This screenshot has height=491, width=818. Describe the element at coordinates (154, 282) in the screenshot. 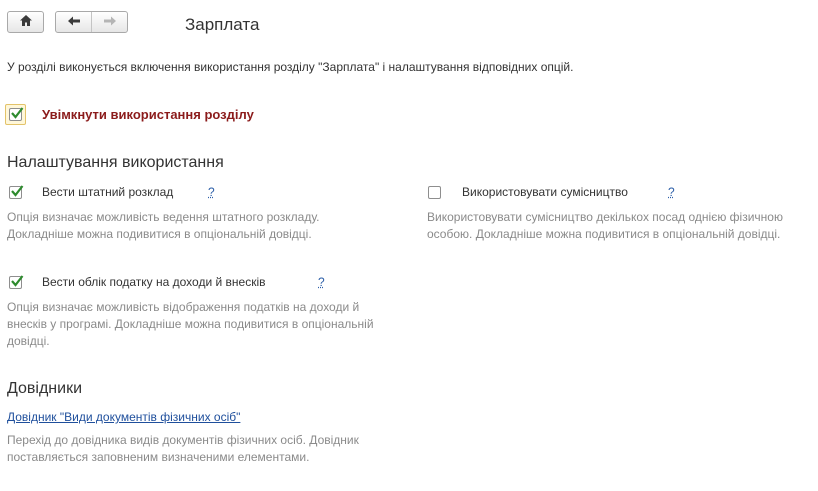

I see `income-tax-label: Вести облік податку на доходи й внесків` at that location.